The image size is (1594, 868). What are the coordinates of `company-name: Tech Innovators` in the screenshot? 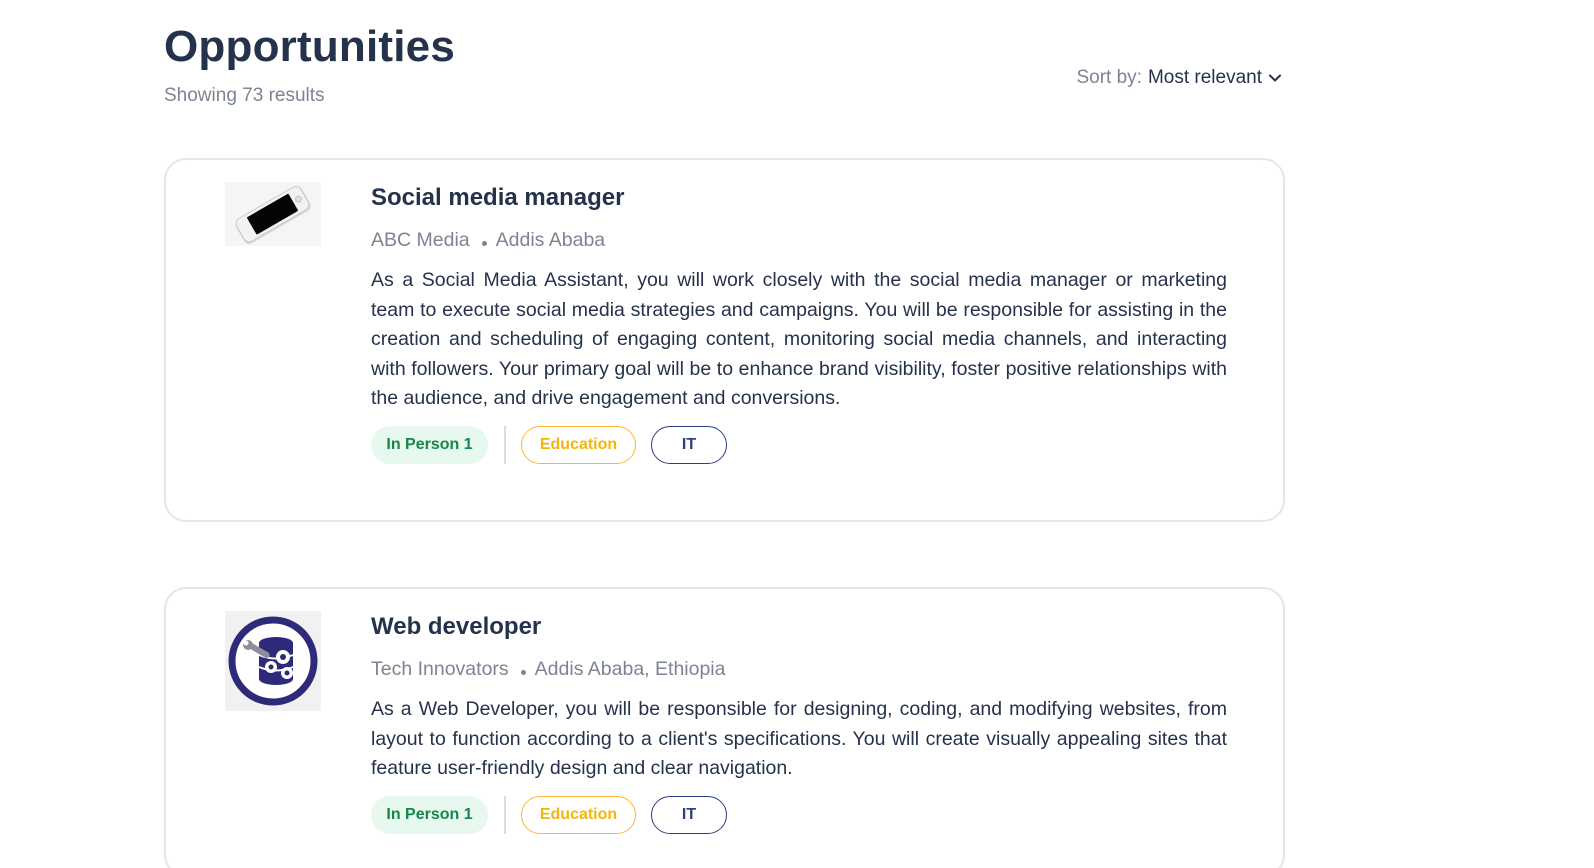 It's located at (440, 669).